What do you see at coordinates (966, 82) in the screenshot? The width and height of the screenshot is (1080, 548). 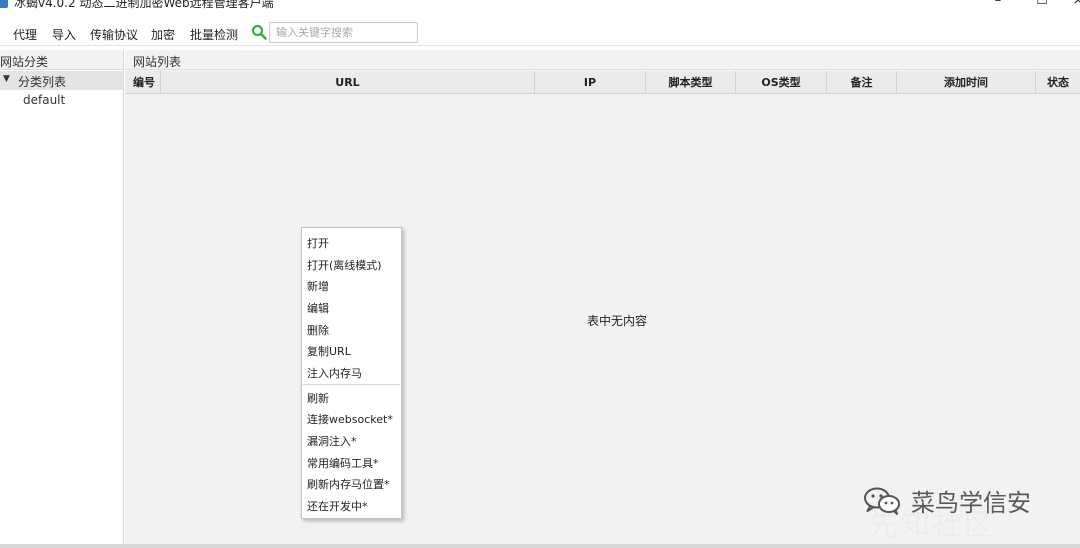 I see `column-header-added-time: 添加时间` at bounding box center [966, 82].